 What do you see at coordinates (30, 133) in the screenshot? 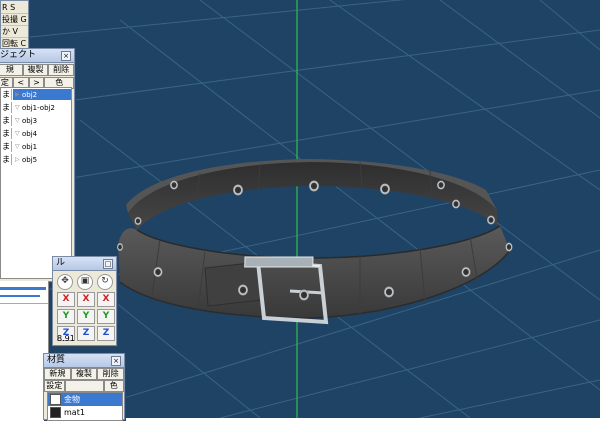
I see `object-name: obj4` at bounding box center [30, 133].